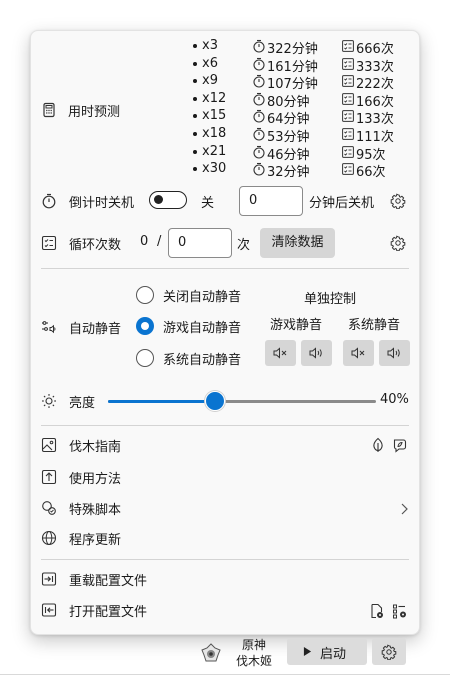  What do you see at coordinates (226, 135) in the screenshot?
I see `prediction-row: x18 53分钟 111次` at bounding box center [226, 135].